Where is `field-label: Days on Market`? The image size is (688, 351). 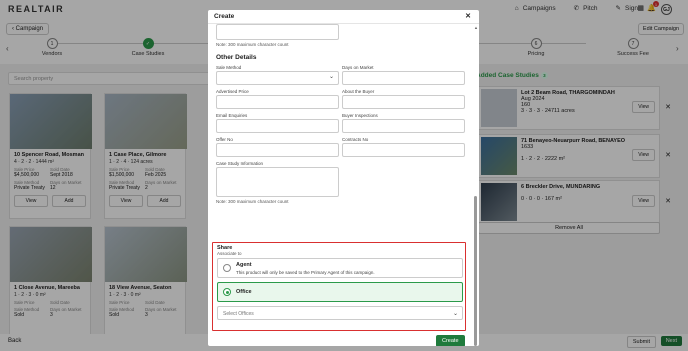
field-label: Days on Market is located at coordinates (358, 67).